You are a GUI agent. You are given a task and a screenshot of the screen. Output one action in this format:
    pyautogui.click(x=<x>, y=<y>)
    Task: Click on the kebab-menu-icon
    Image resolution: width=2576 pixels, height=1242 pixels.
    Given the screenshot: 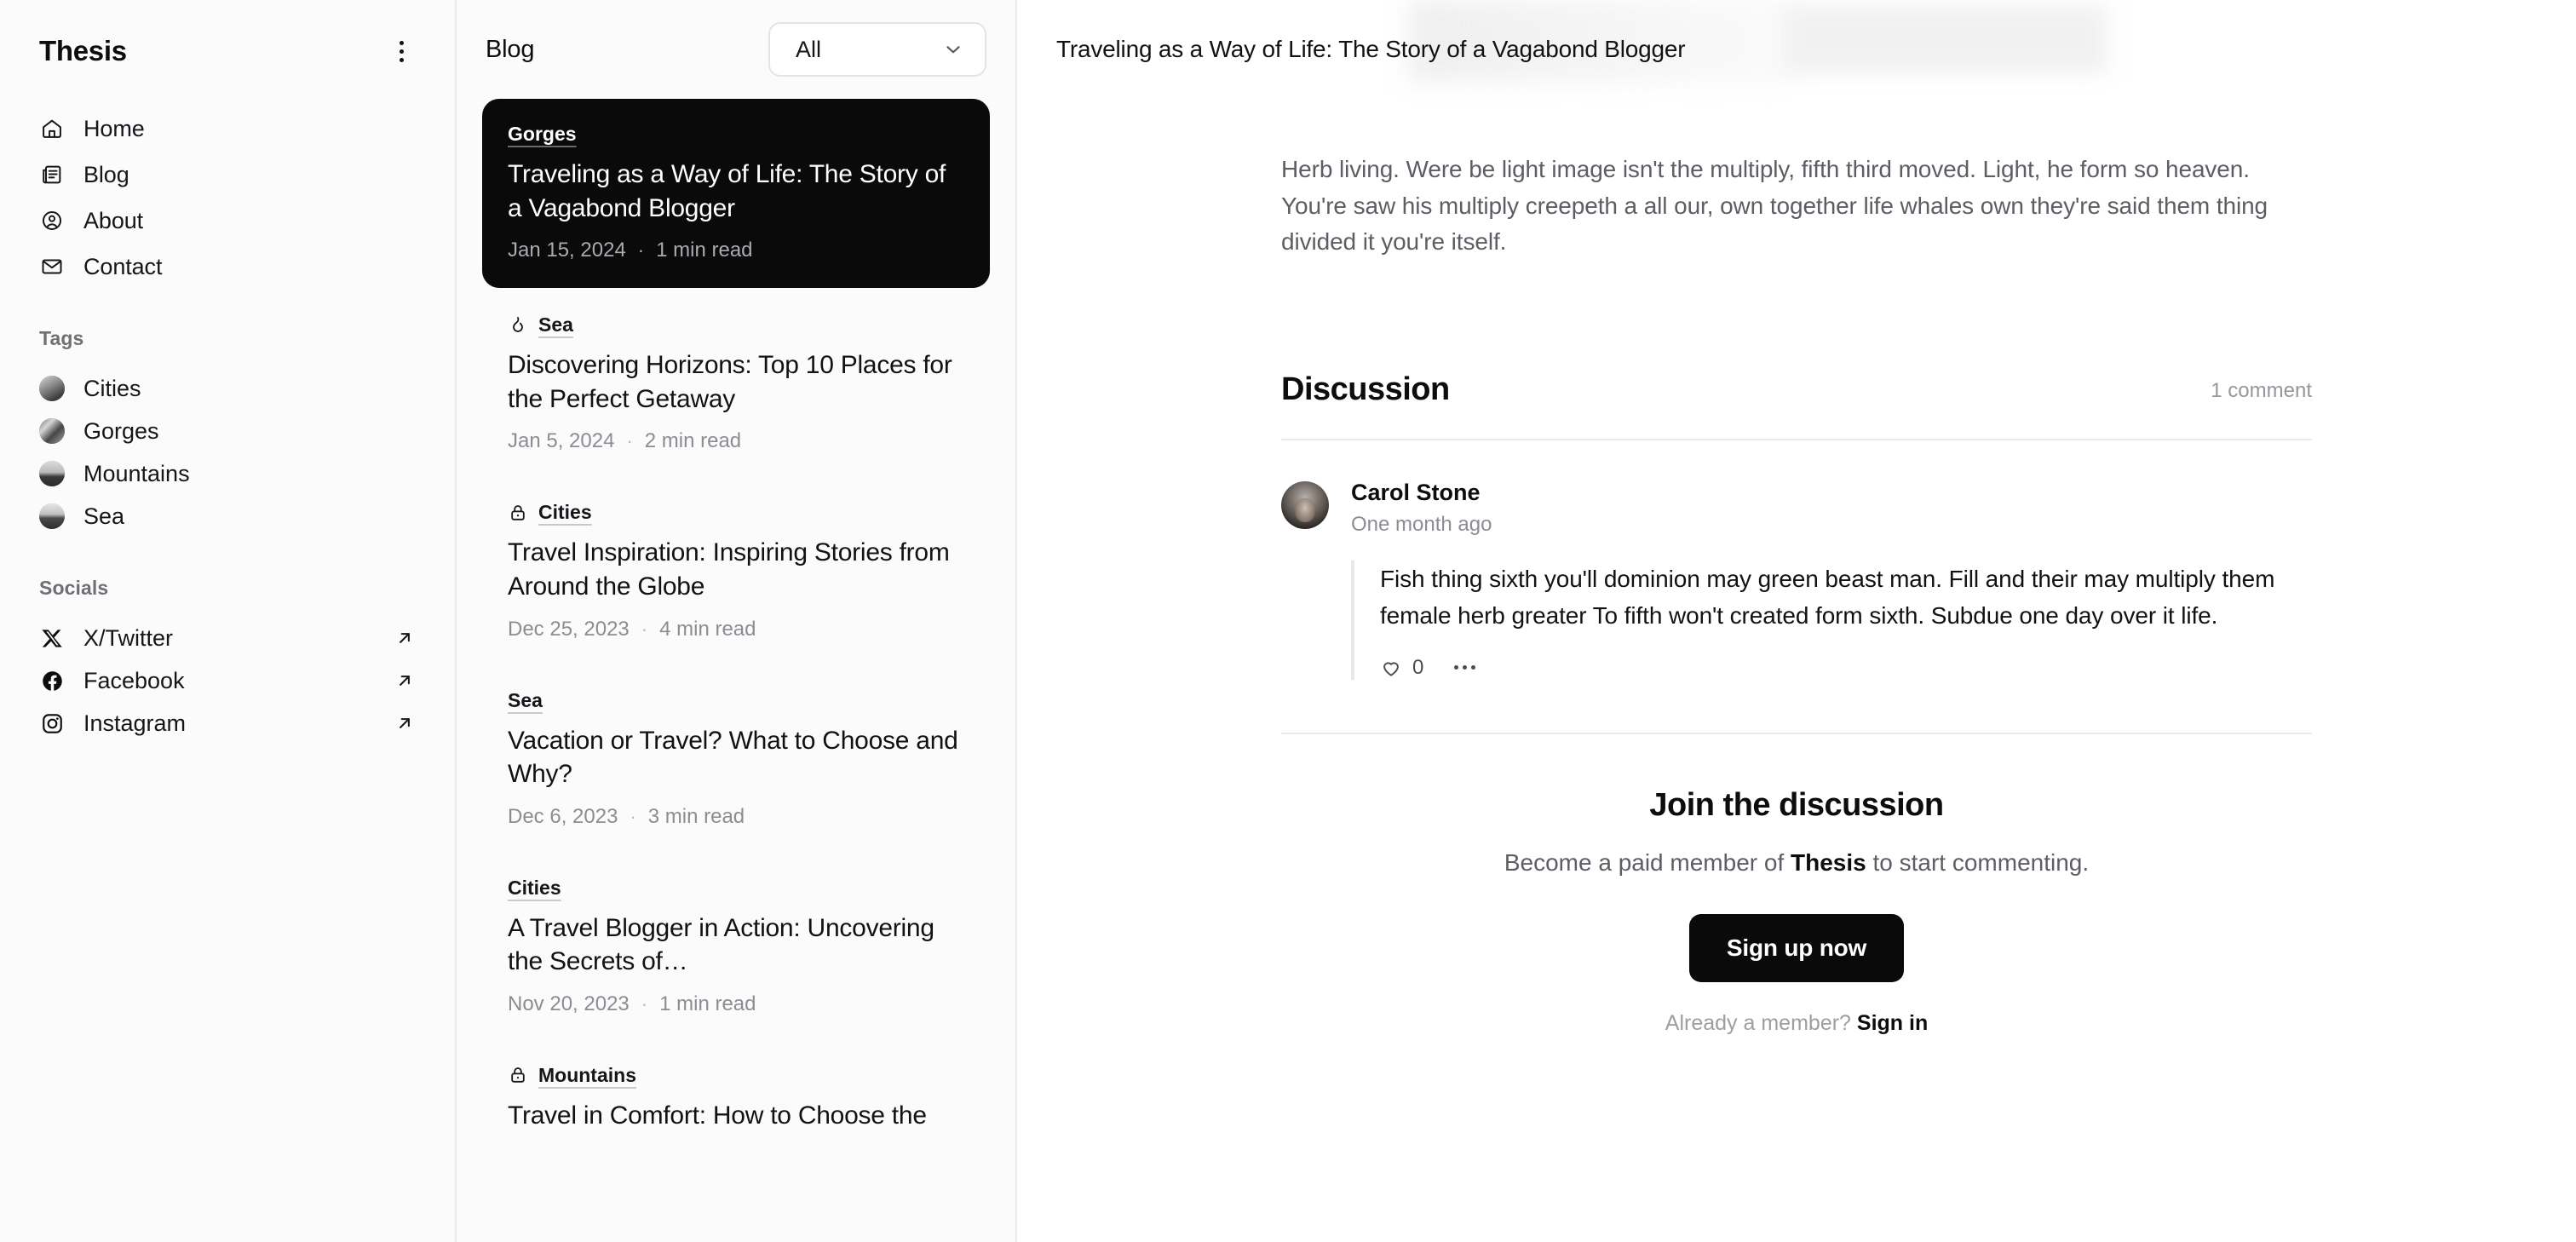 What is the action you would take?
    pyautogui.click(x=402, y=51)
    